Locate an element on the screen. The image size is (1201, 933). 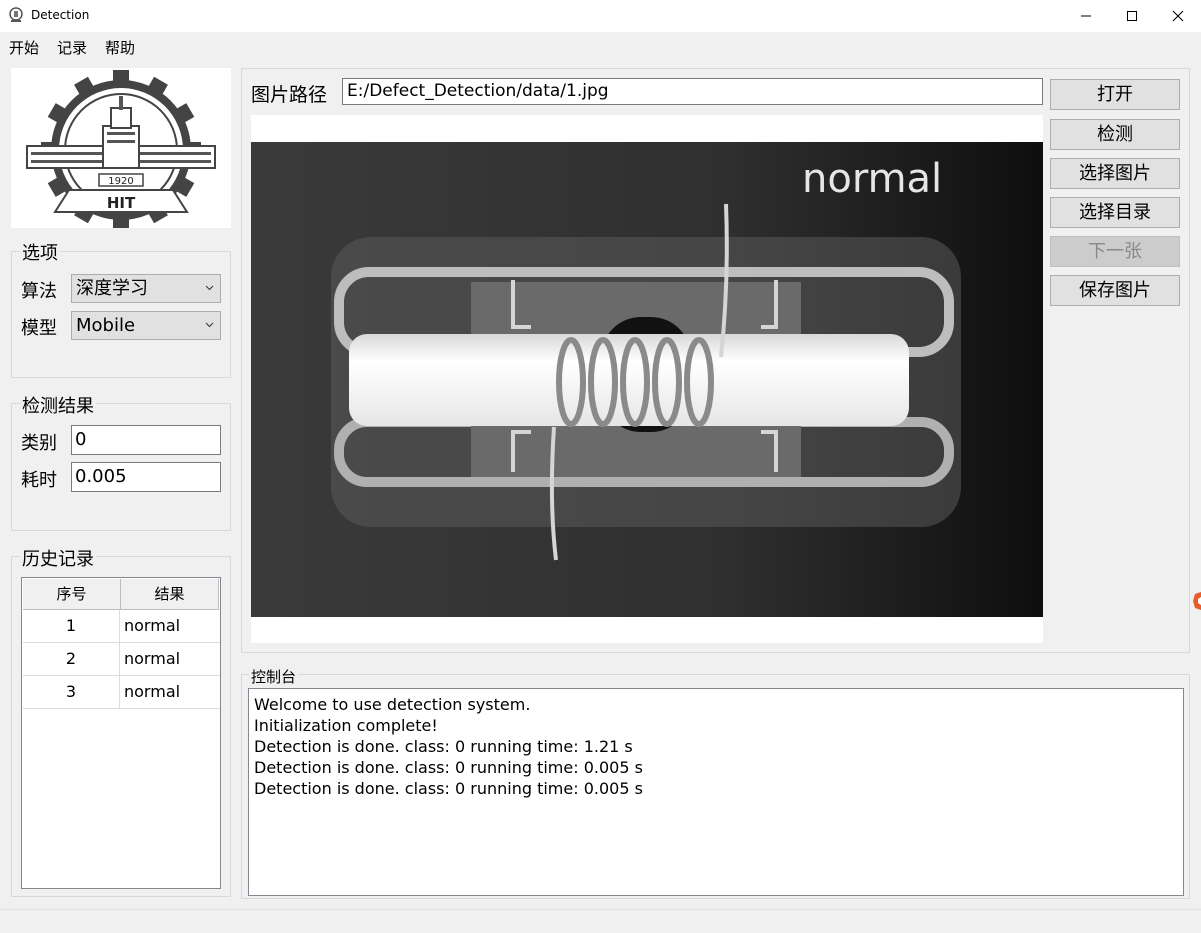
minimize-icon is located at coordinates (1086, 16).